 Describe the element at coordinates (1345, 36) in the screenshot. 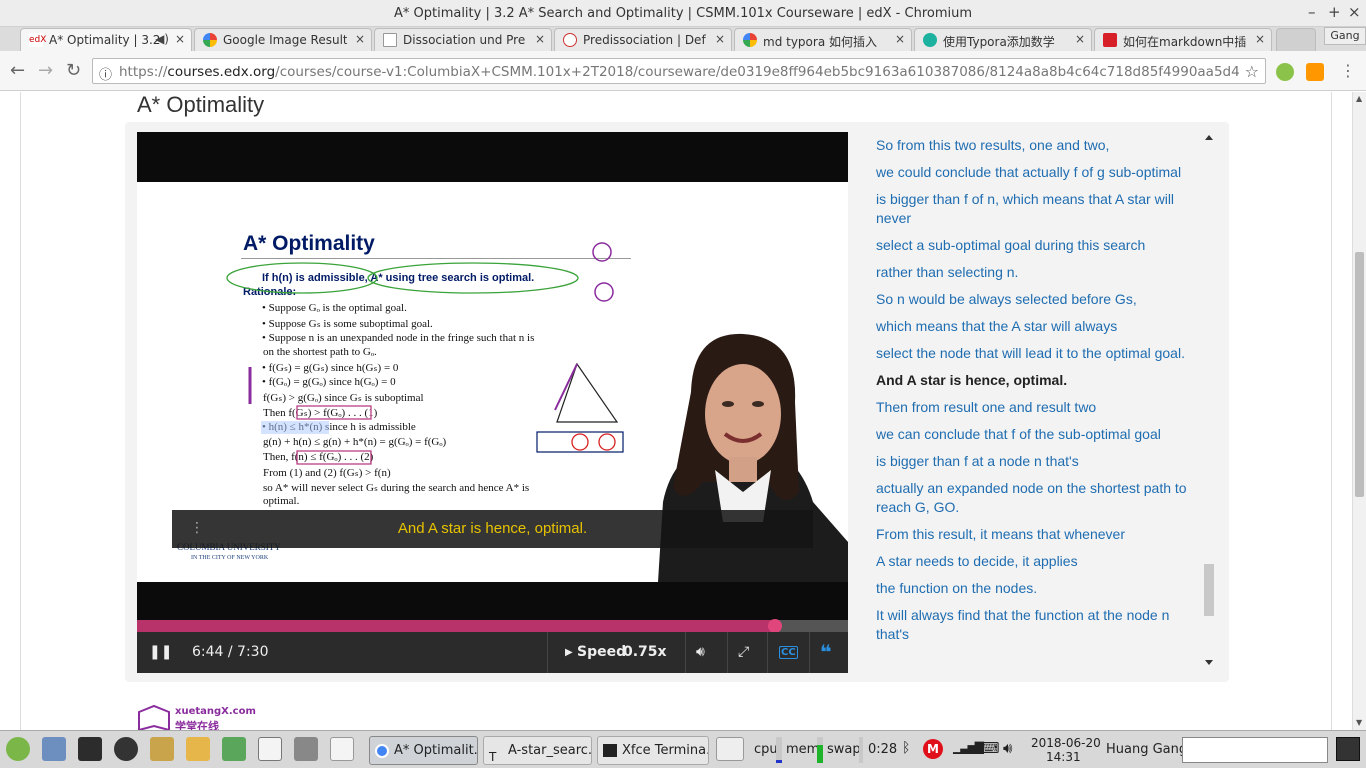

I see `profile-button: Gang` at that location.